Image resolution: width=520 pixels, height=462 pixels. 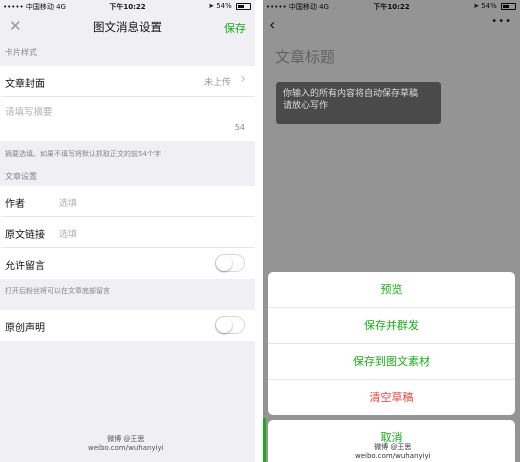 I want to click on card-style-heading: 卡片样式, so click(x=21, y=52).